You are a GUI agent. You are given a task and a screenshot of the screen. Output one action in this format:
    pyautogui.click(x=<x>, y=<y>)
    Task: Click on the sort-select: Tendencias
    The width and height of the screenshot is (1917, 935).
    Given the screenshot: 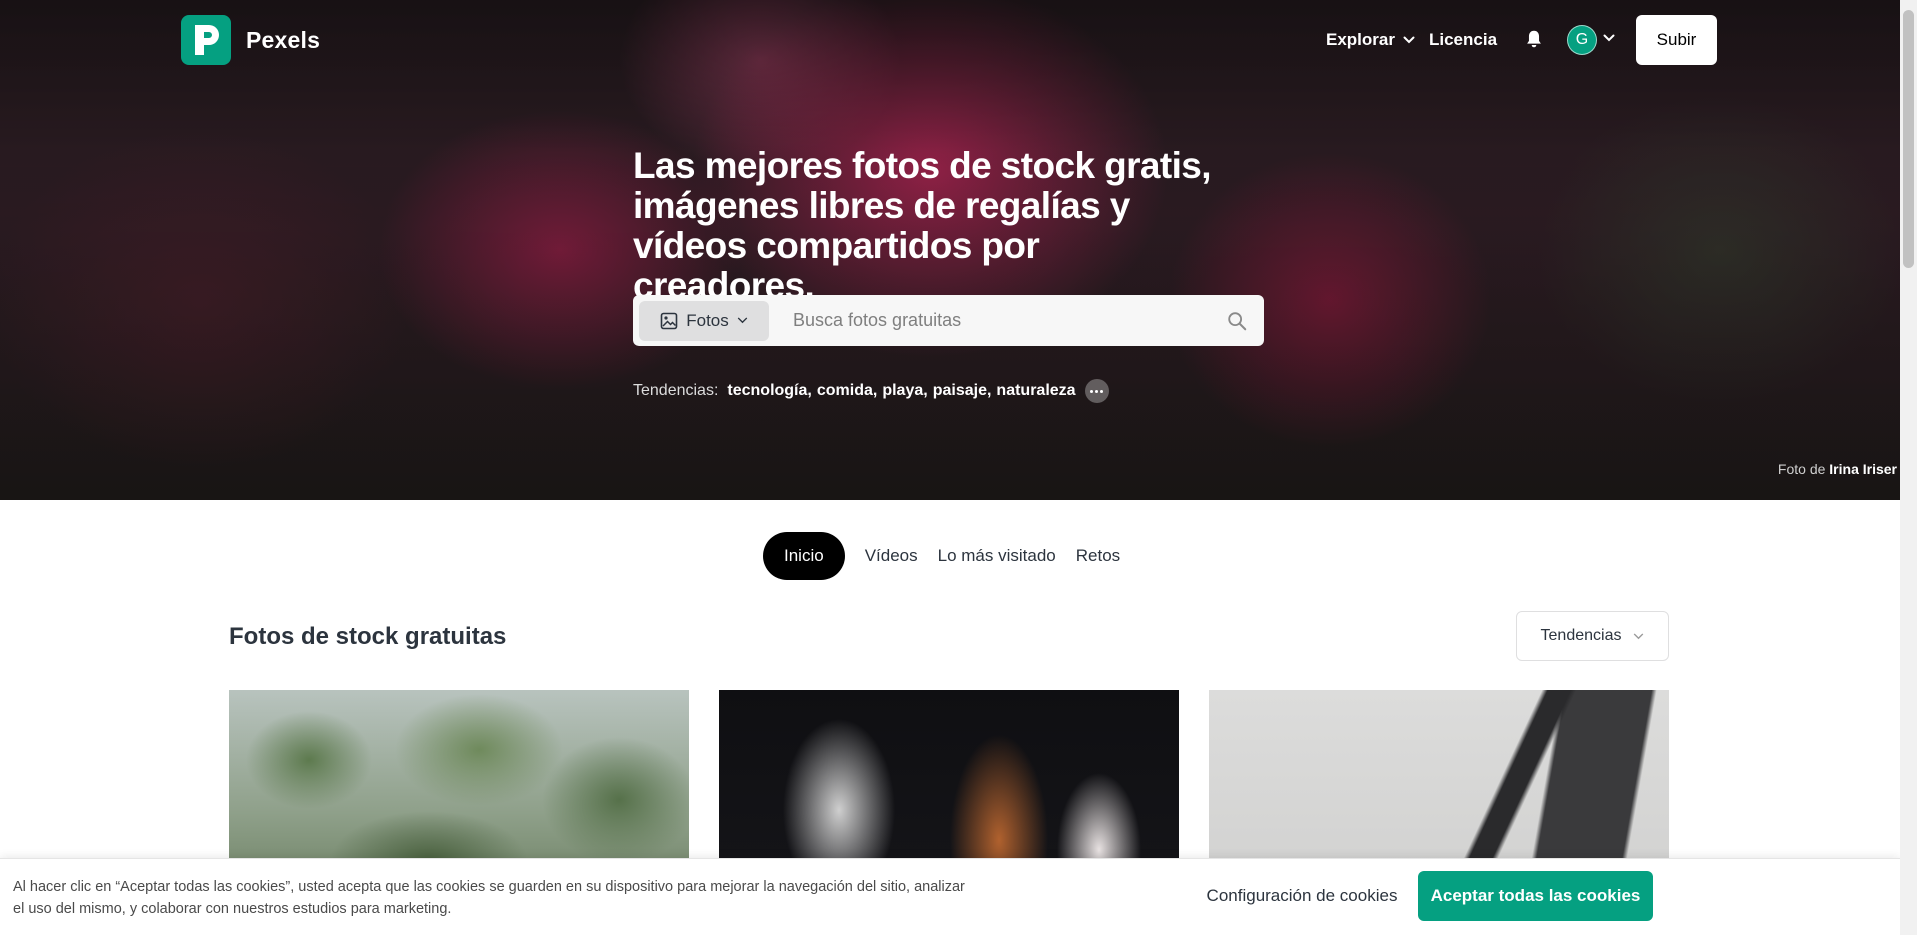 What is the action you would take?
    pyautogui.click(x=1592, y=636)
    